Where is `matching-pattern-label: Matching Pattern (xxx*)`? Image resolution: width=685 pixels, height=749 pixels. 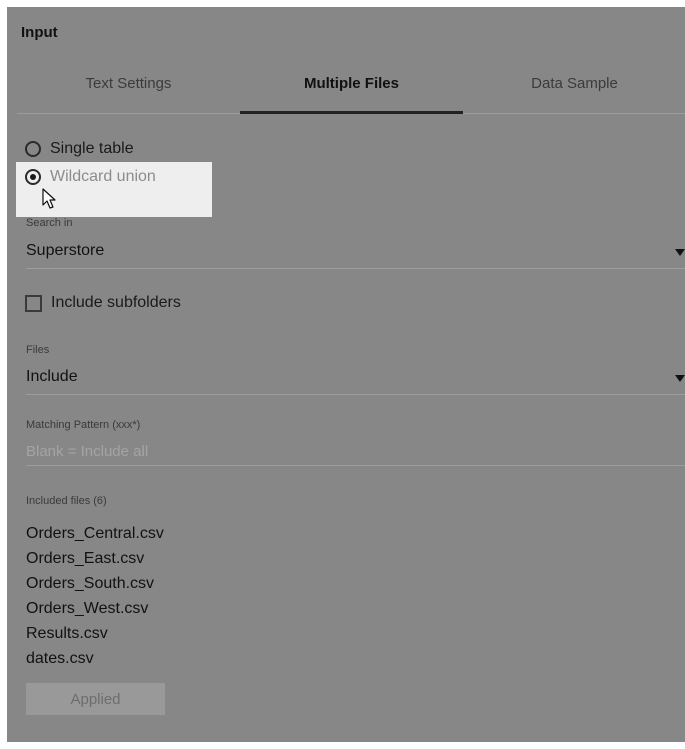 matching-pattern-label: Matching Pattern (xxx*) is located at coordinates (83, 425).